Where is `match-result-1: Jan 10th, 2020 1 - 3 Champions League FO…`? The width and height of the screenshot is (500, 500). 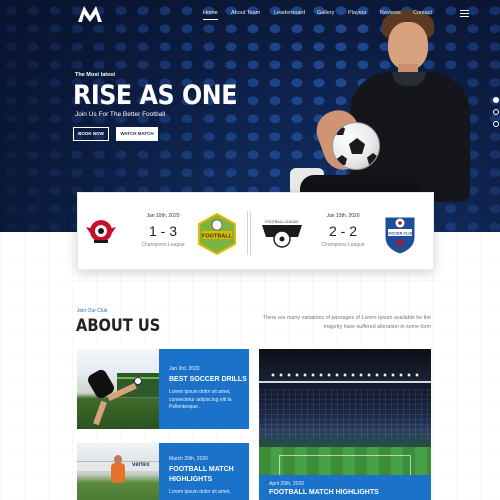 match-result-1: Jan 10th, 2020 1 - 3 Champions League FO… is located at coordinates (163, 232).